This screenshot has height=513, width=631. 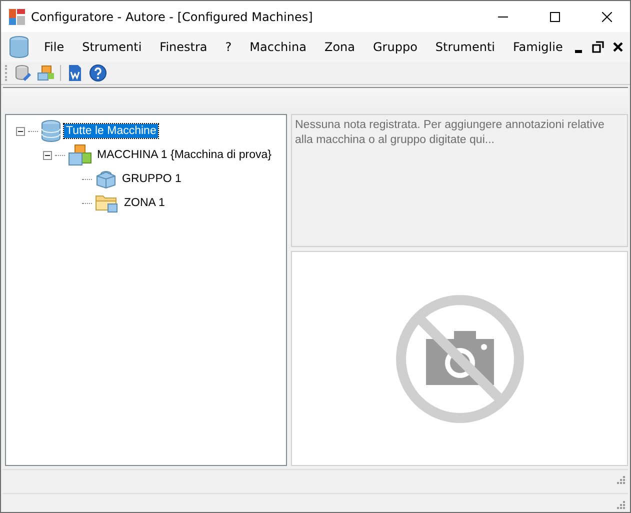 I want to click on menu-item: Macchina, so click(x=278, y=47).